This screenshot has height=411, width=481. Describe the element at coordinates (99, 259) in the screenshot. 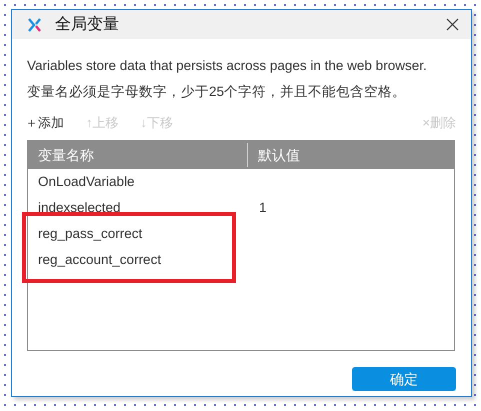

I see `variable-name-cell-text: reg_account_correct` at that location.